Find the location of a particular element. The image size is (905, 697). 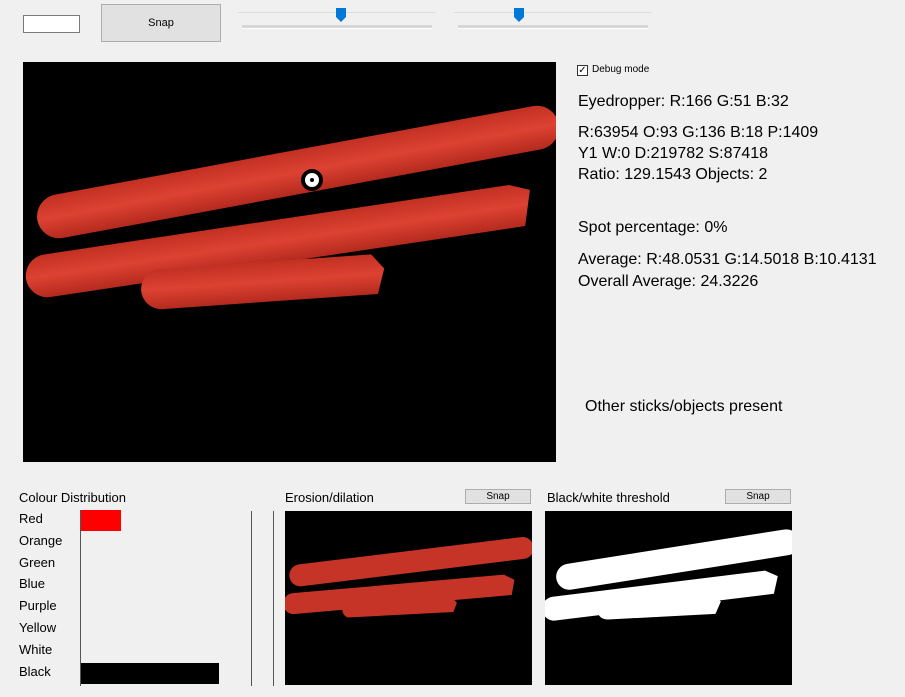

chart-axis is located at coordinates (80, 598).